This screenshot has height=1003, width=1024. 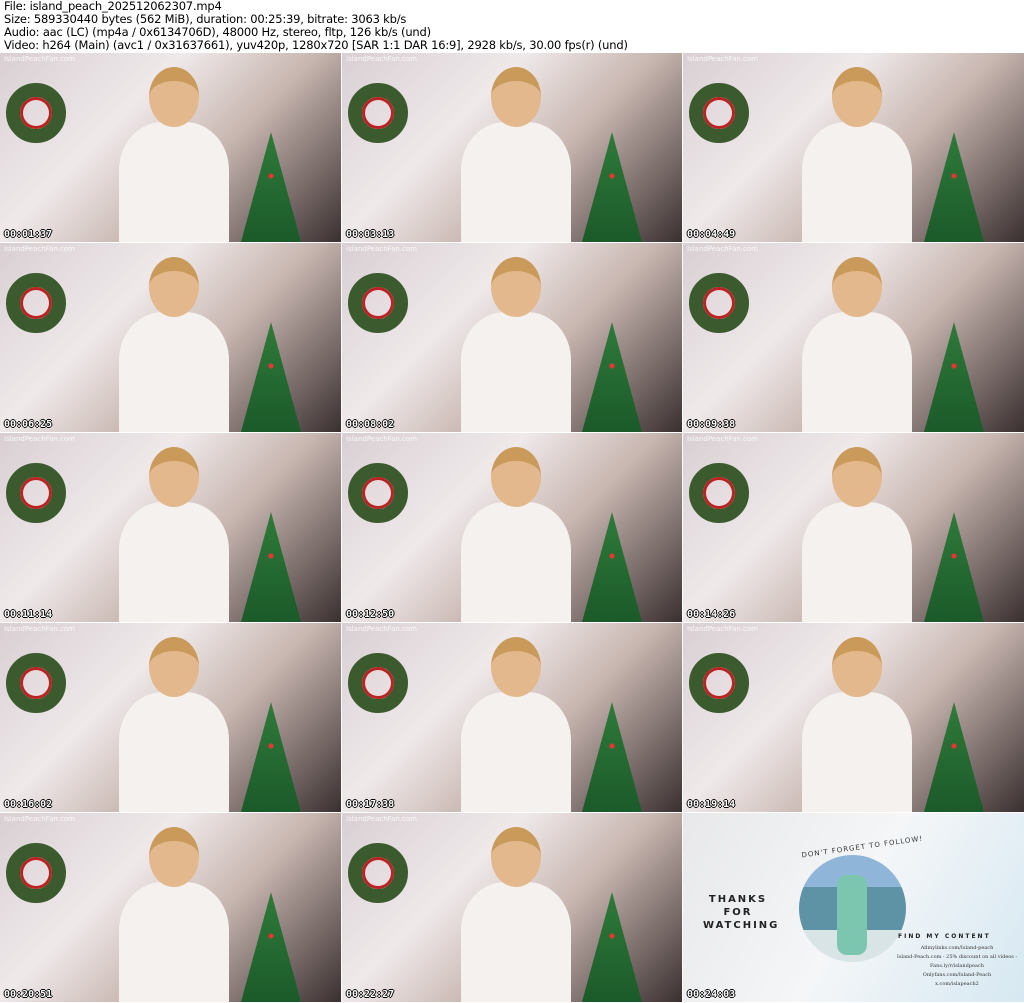 What do you see at coordinates (28, 424) in the screenshot?
I see `timestamp: 00:06:25` at bounding box center [28, 424].